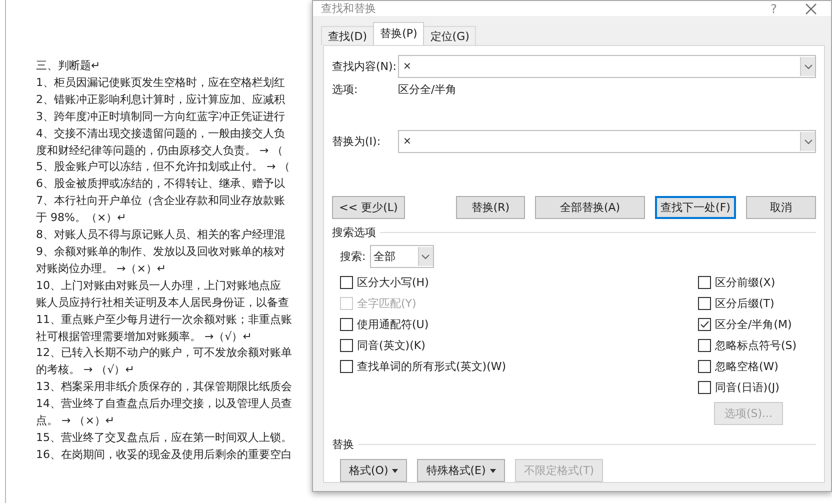  I want to click on checkbox-option: 同音(英文)(K), so click(423, 345).